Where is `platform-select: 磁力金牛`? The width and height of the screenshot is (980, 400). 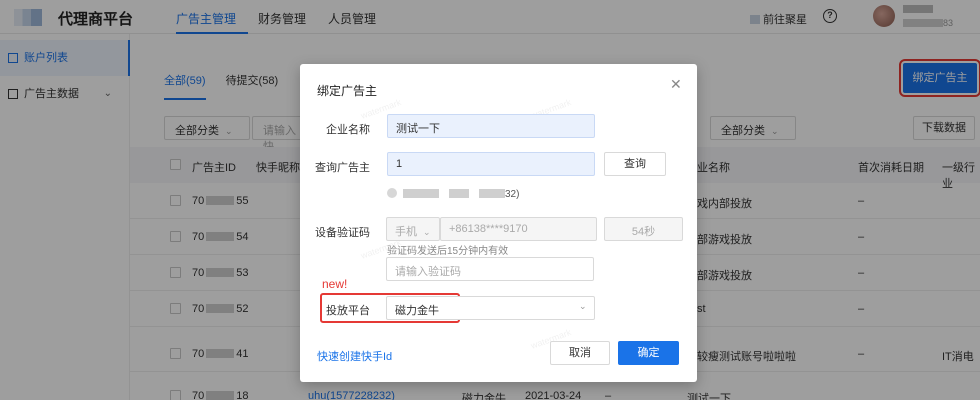 platform-select: 磁力金牛 is located at coordinates (490, 308).